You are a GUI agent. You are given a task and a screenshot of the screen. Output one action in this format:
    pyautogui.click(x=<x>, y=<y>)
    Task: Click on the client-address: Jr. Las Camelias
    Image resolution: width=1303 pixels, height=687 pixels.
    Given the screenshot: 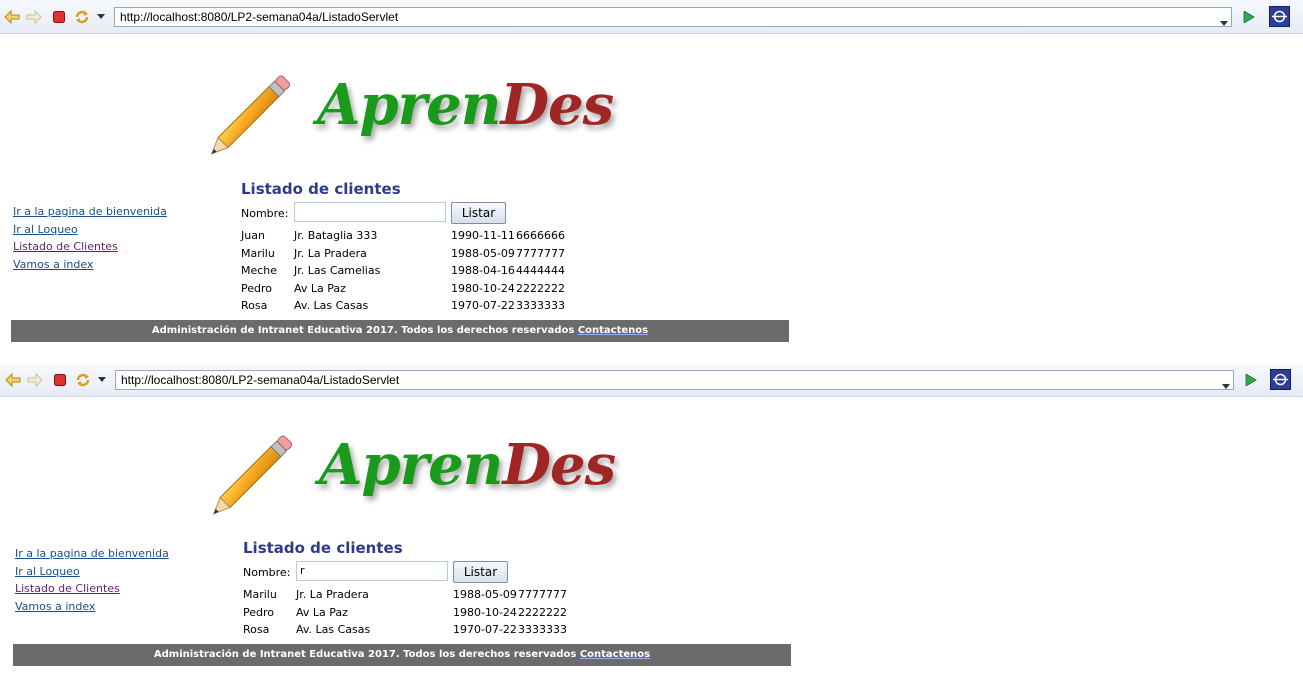 What is the action you would take?
    pyautogui.click(x=337, y=270)
    